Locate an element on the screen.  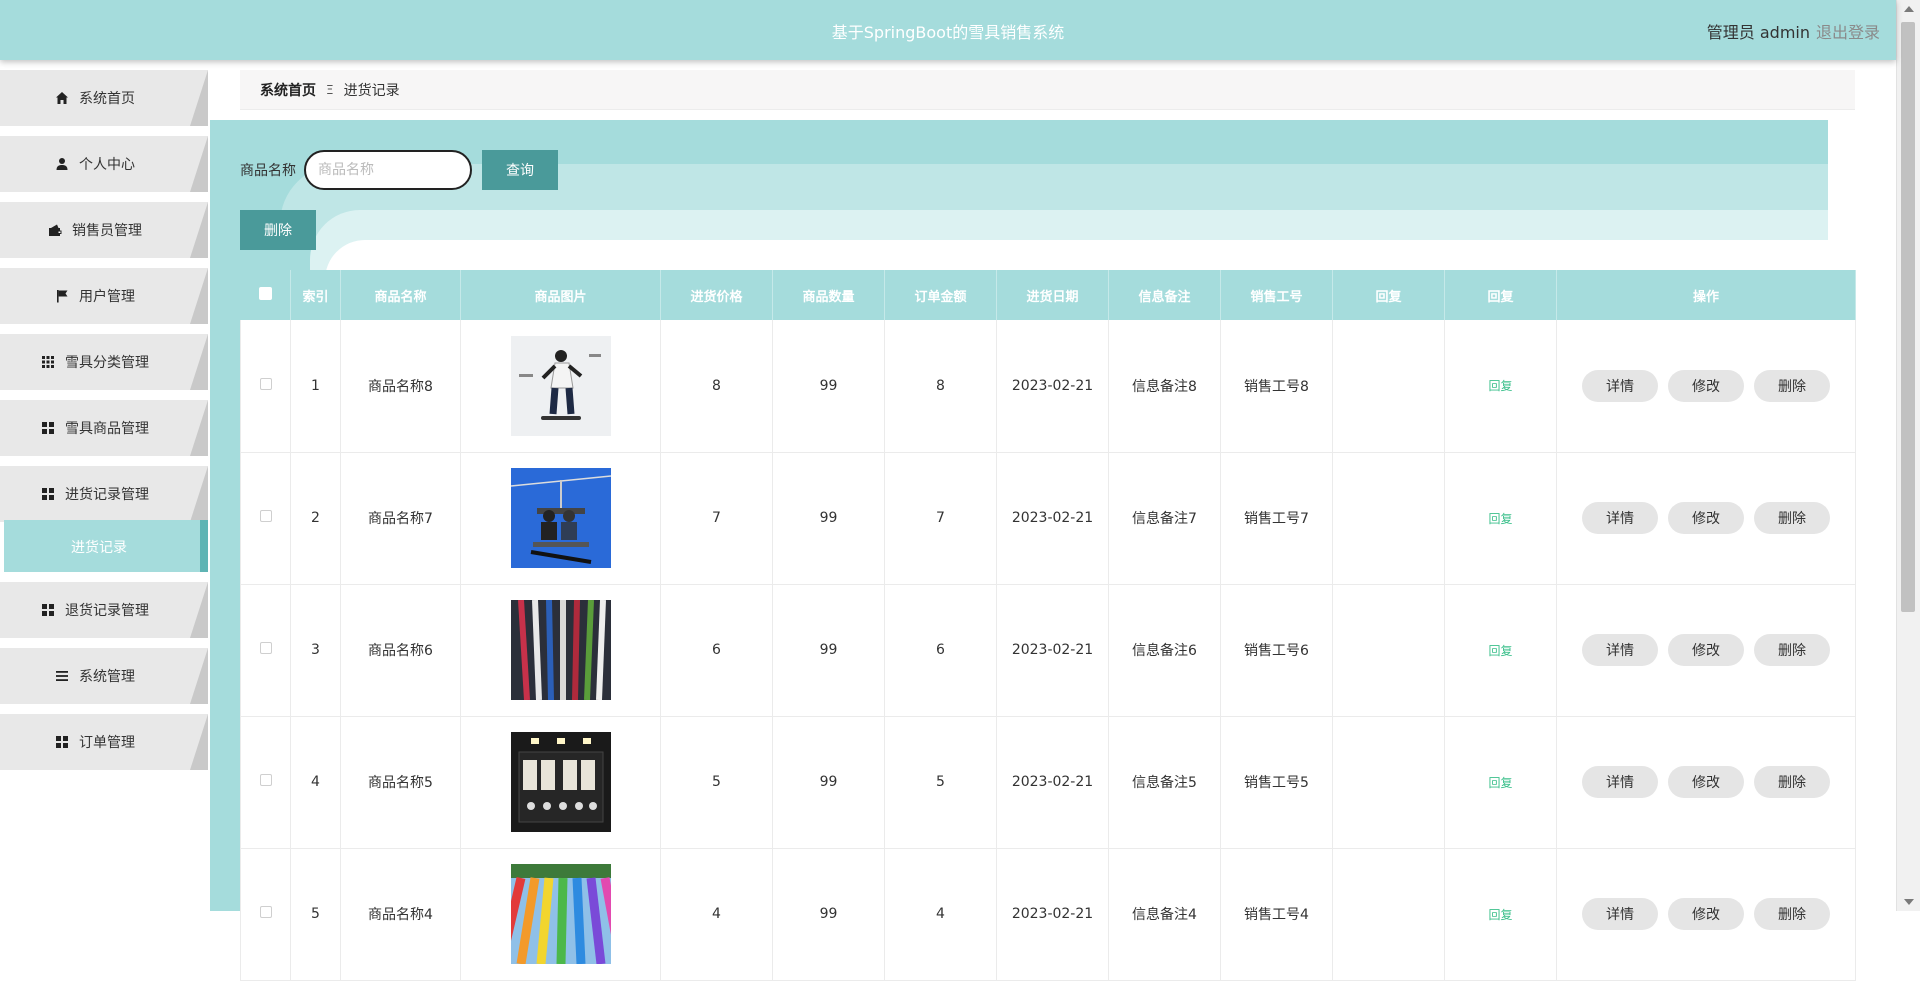
logout-link: 退出登录 is located at coordinates (1856, 31).